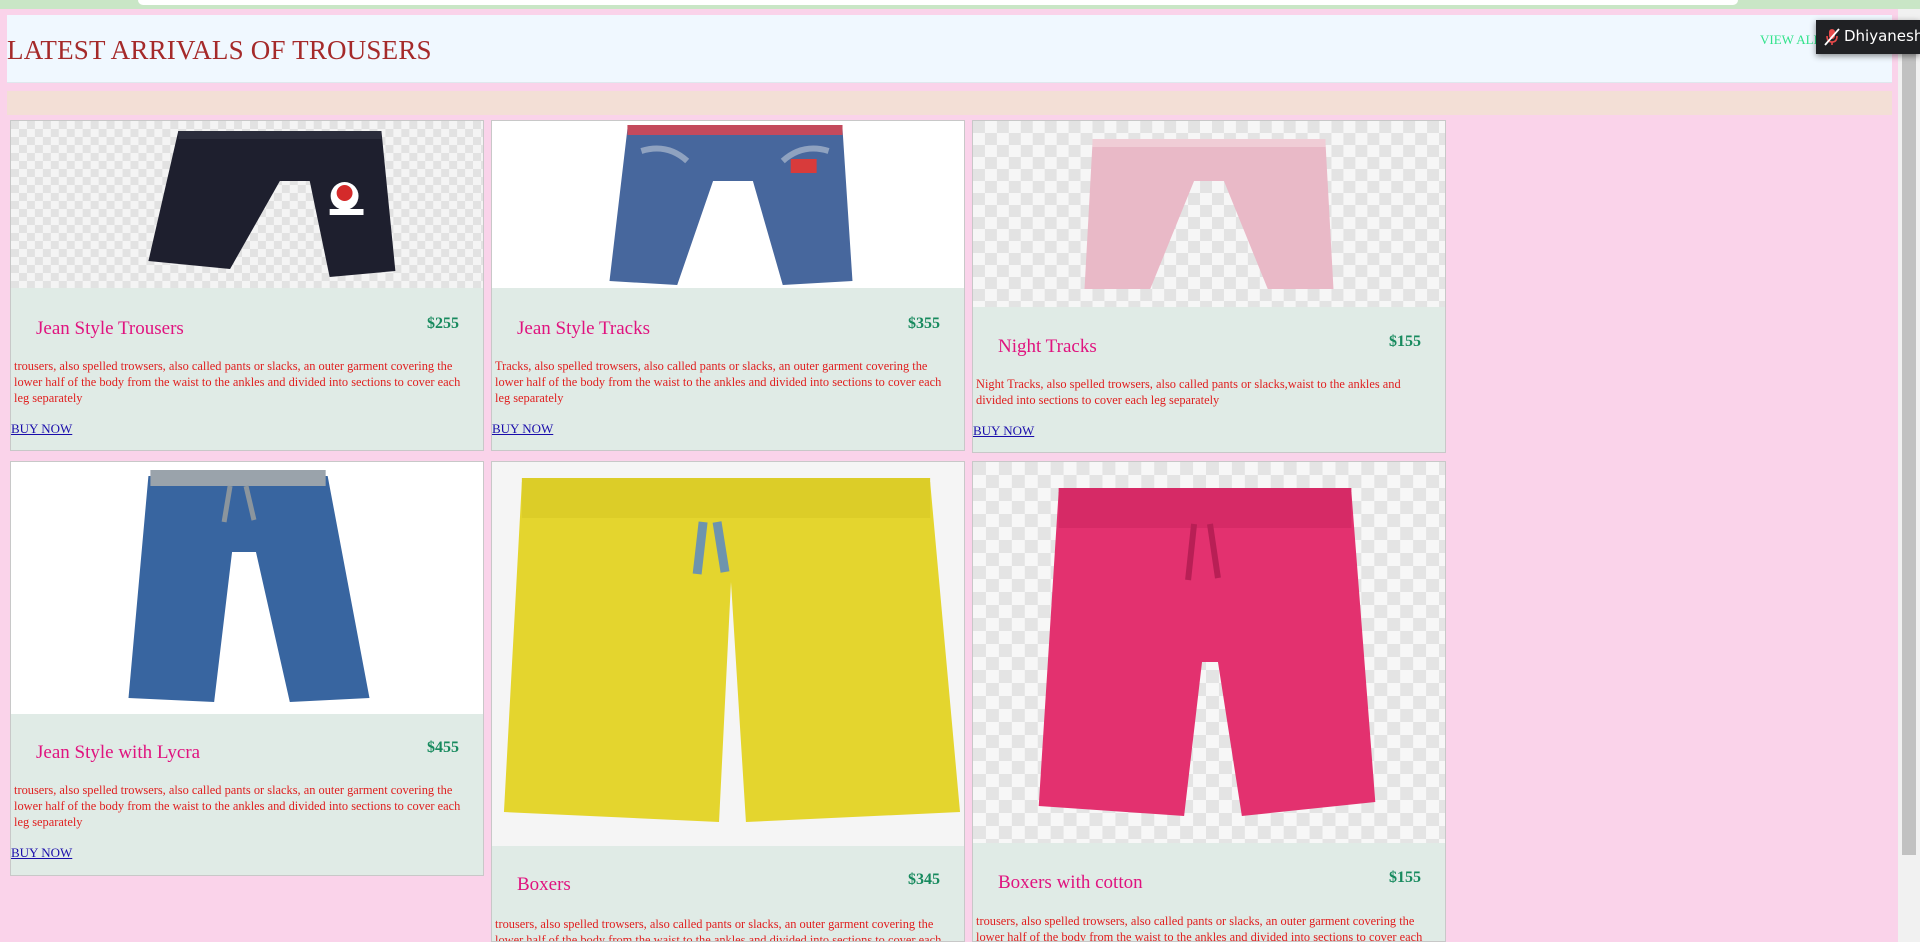 The image size is (1920, 942). I want to click on browser-top-strip, so click(960, 4).